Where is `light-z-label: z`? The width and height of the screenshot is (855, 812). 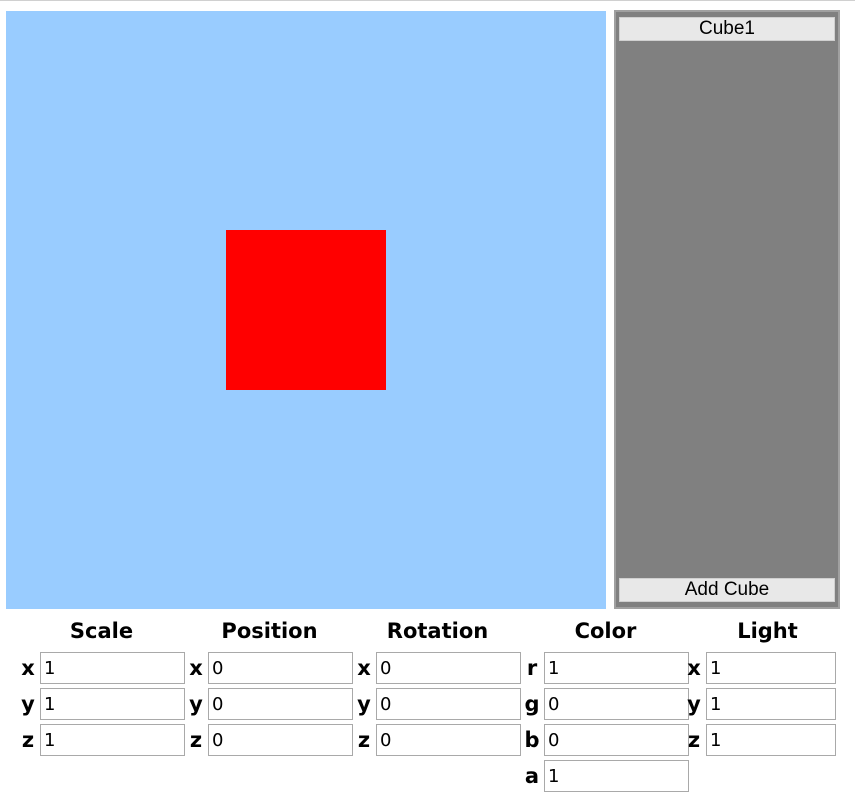 light-z-label: z is located at coordinates (694, 740).